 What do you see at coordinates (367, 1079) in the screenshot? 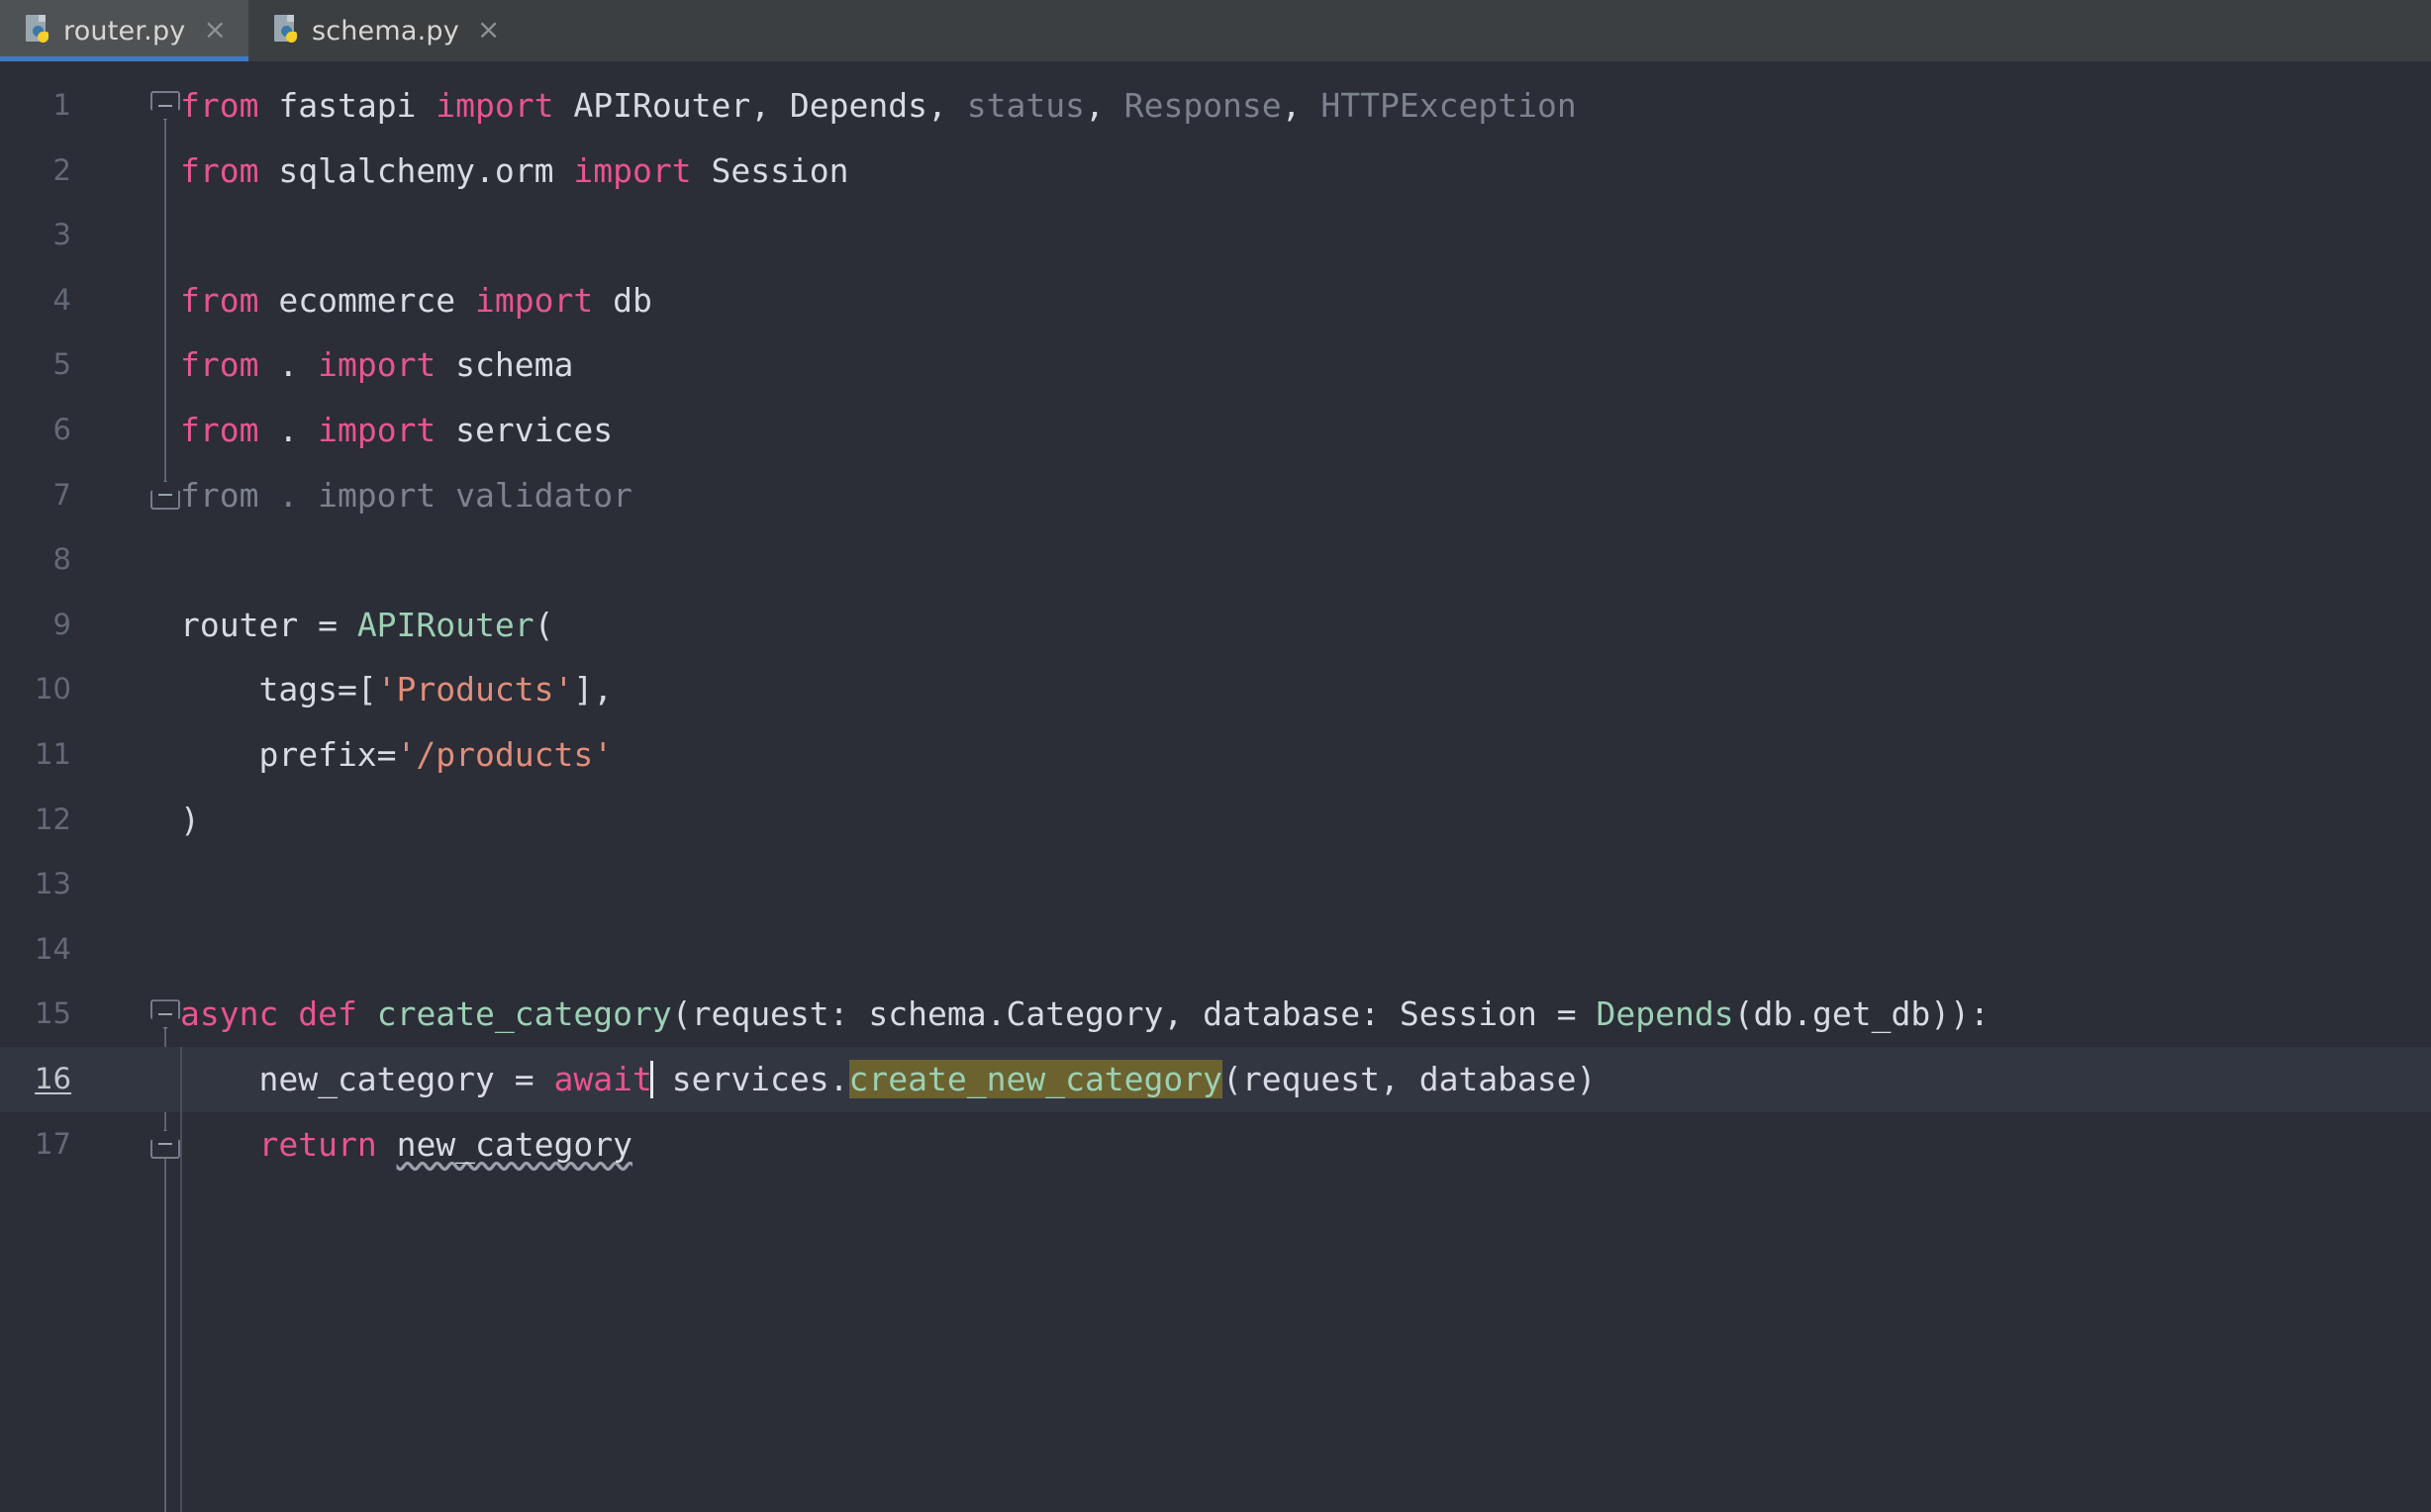
I see `code-token: new_category =` at bounding box center [367, 1079].